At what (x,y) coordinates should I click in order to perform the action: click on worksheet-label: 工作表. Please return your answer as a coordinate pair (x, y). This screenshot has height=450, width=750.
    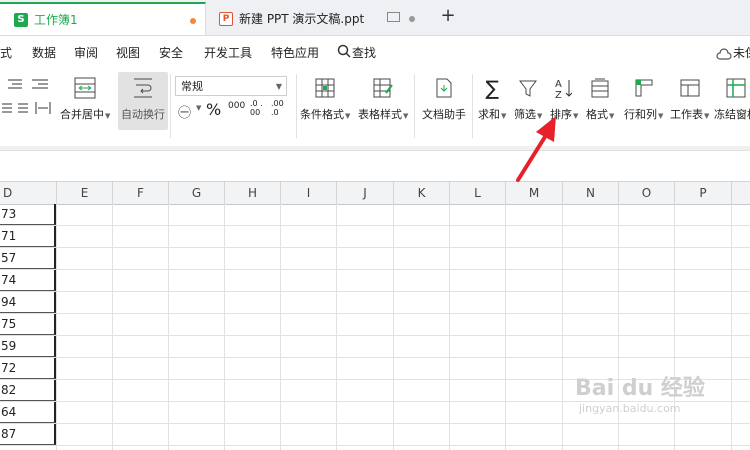
    Looking at the image, I should click on (686, 114).